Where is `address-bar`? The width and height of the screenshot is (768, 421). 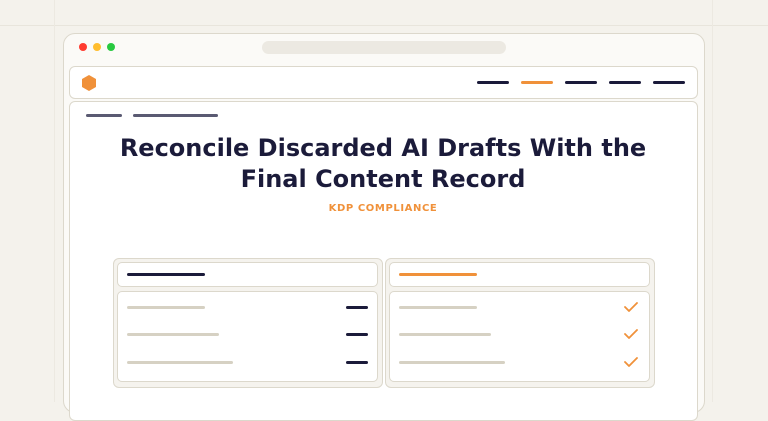 address-bar is located at coordinates (384, 47).